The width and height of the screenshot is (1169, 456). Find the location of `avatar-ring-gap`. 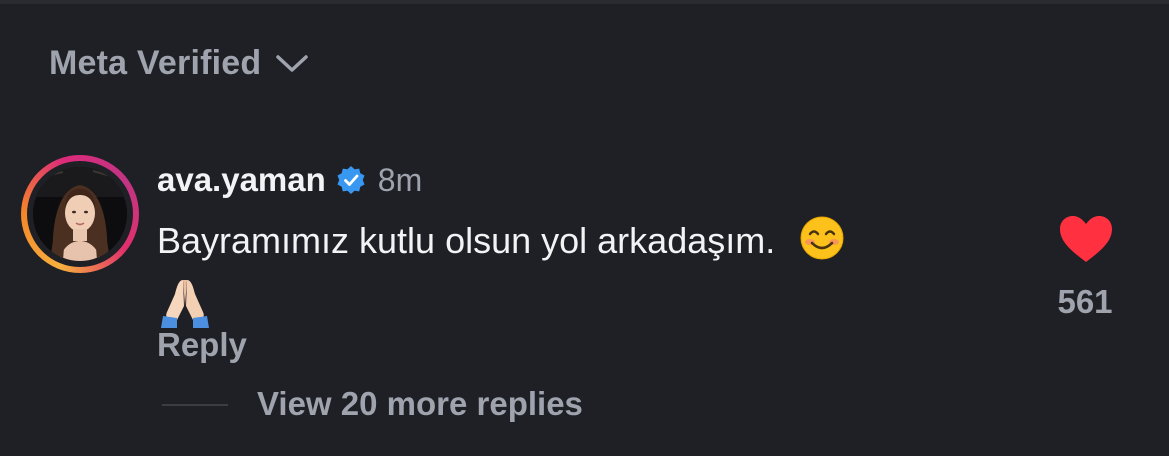

avatar-ring-gap is located at coordinates (80, 214).